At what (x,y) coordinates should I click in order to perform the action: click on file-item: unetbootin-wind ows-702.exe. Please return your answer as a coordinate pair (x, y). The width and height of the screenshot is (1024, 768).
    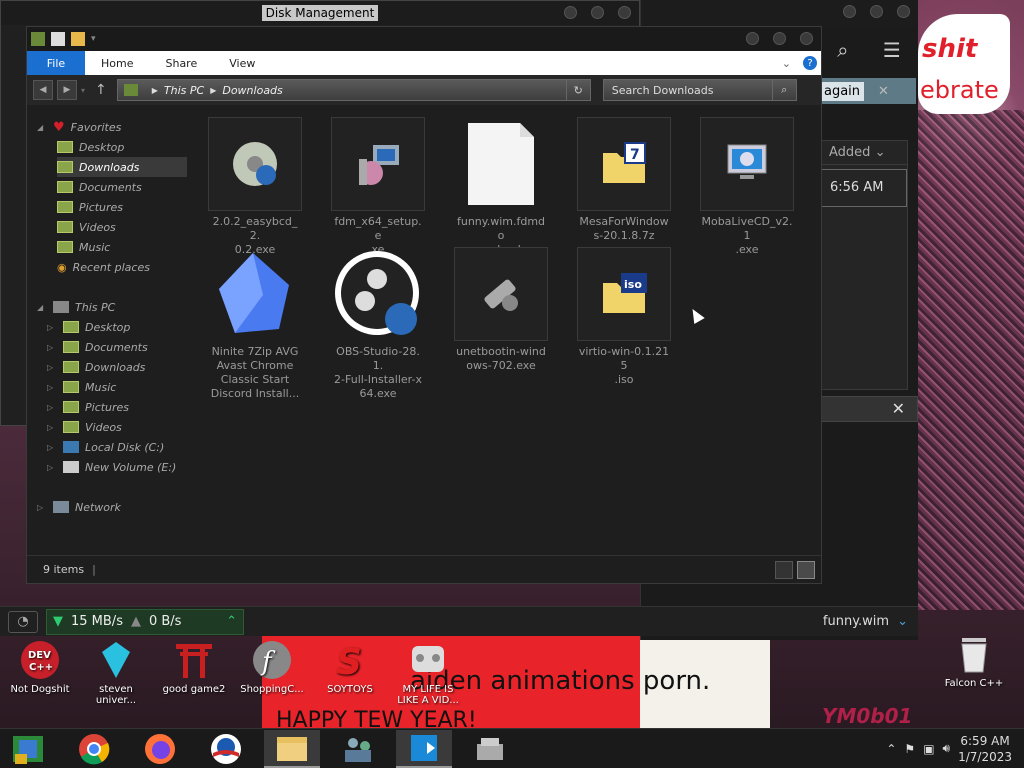
    Looking at the image, I should click on (501, 310).